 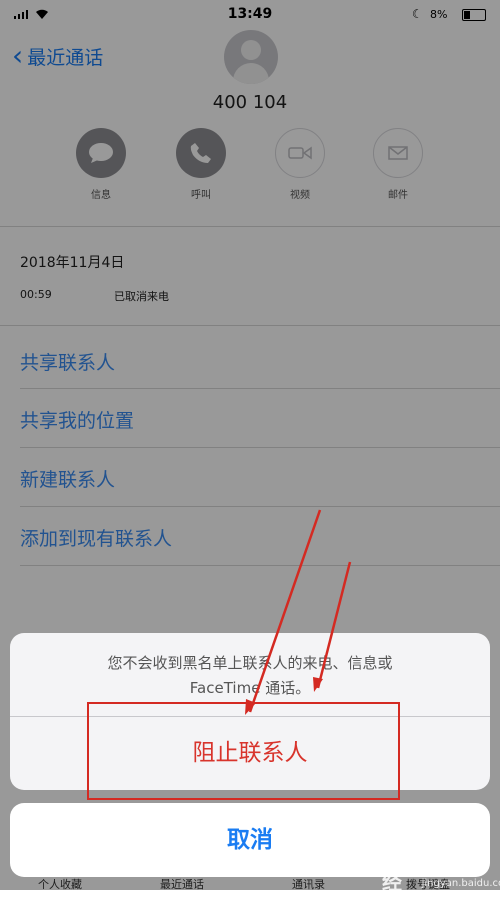 I want to click on watermark: Bai经验 jingyan.baidu.com, so click(x=441, y=883).